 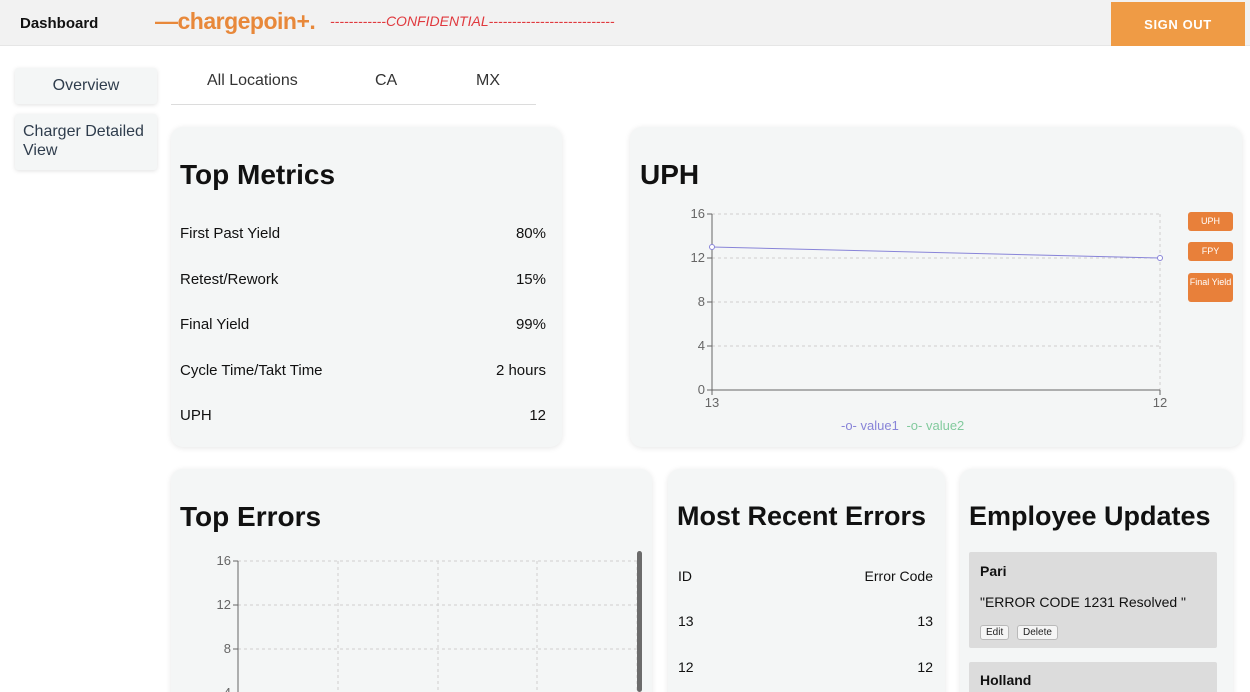 What do you see at coordinates (353, 84) in the screenshot?
I see `location-tabs: All Locations CA MX` at bounding box center [353, 84].